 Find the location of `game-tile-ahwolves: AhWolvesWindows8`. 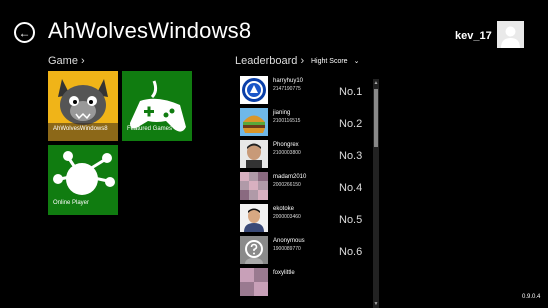

game-tile-ahwolves: AhWolvesWindows8 is located at coordinates (83, 106).